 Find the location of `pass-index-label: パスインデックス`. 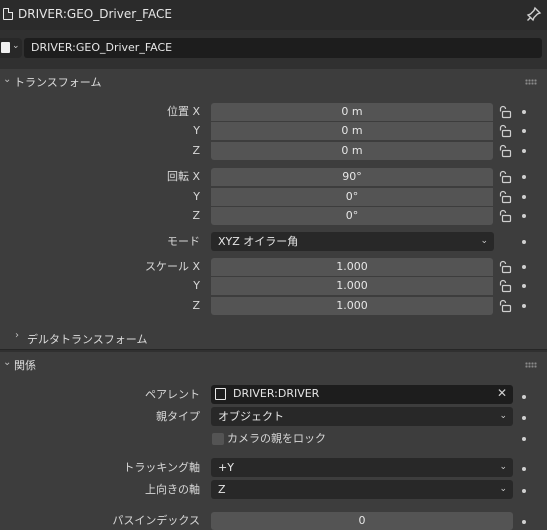

pass-index-label: パスインデックス is located at coordinates (156, 520).